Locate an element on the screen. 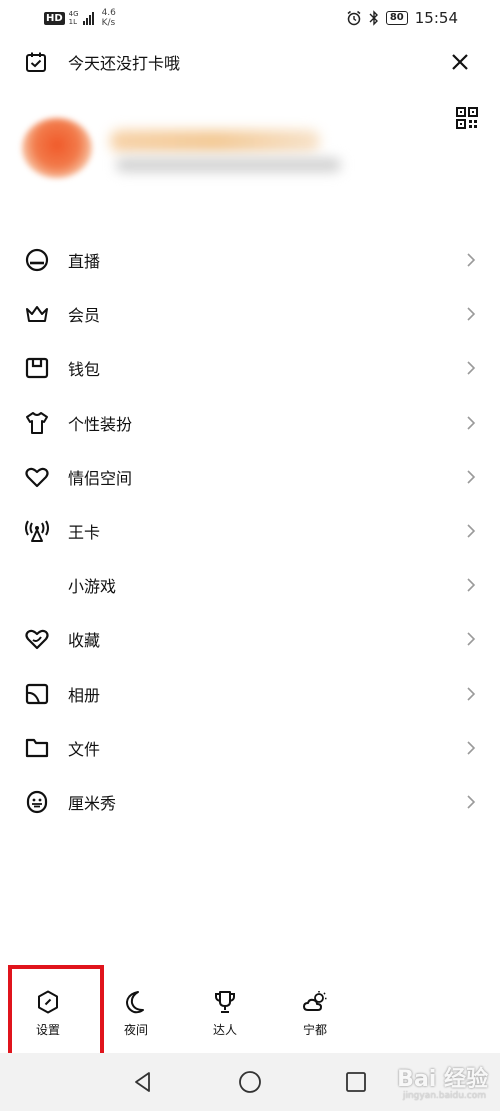 The image size is (500, 1111). menu-item-king-card: 王卡 is located at coordinates (250, 531).